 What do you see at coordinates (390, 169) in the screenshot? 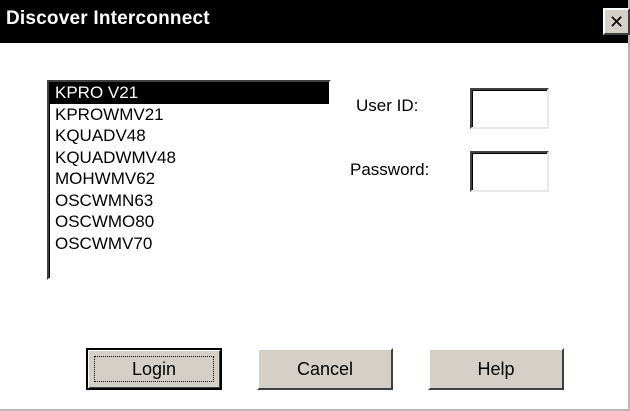
I see `password-label: Password:` at bounding box center [390, 169].